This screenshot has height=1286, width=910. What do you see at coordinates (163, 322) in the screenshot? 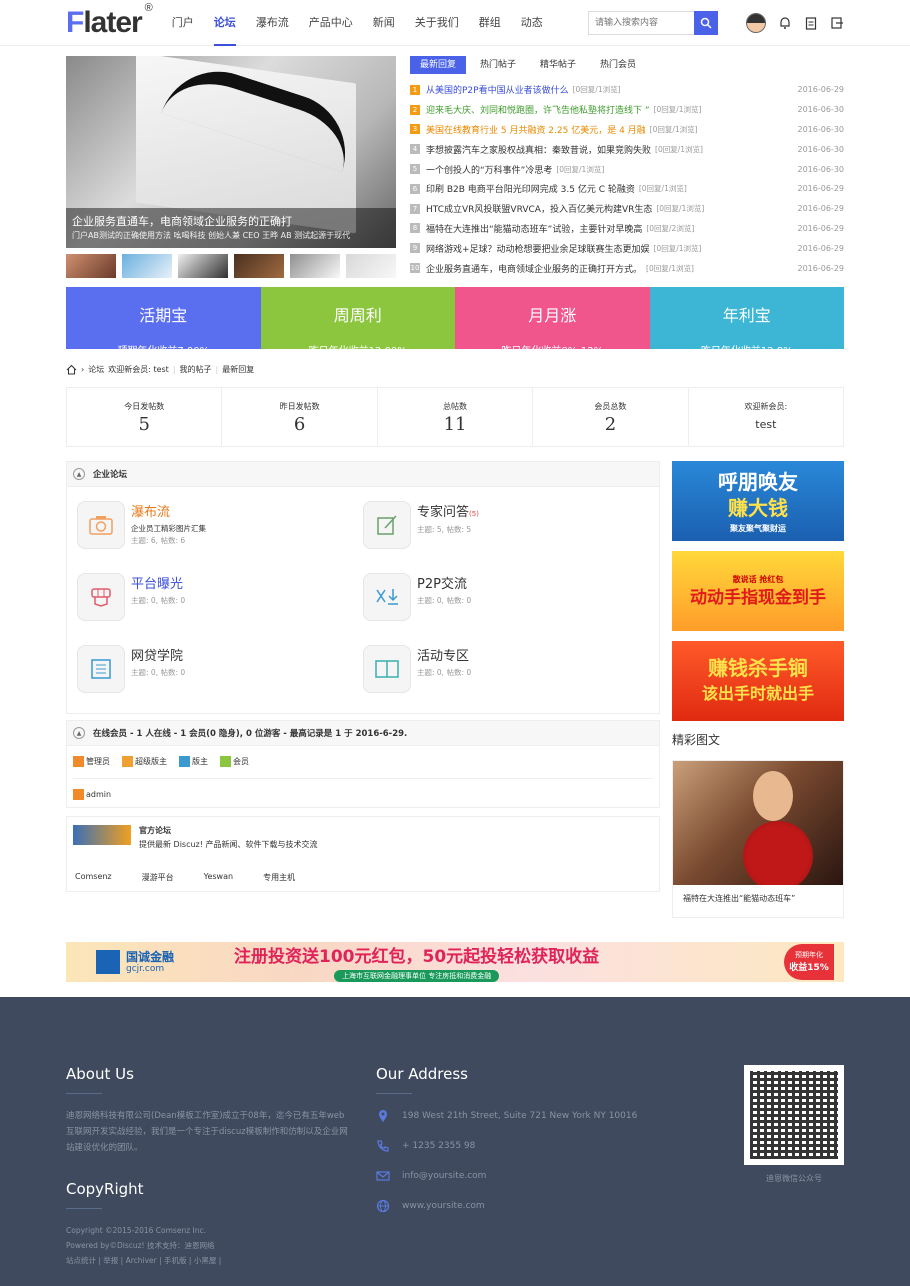
I see `finance-card: 活期宝 预期年化收益7.00%` at bounding box center [163, 322].